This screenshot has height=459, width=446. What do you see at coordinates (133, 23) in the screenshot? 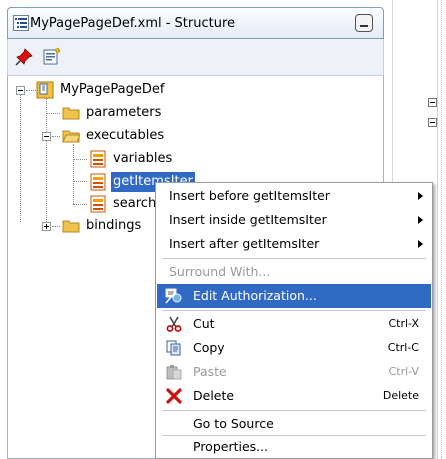
I see `panel-title: MyPagePageDef.xml - Structure` at bounding box center [133, 23].